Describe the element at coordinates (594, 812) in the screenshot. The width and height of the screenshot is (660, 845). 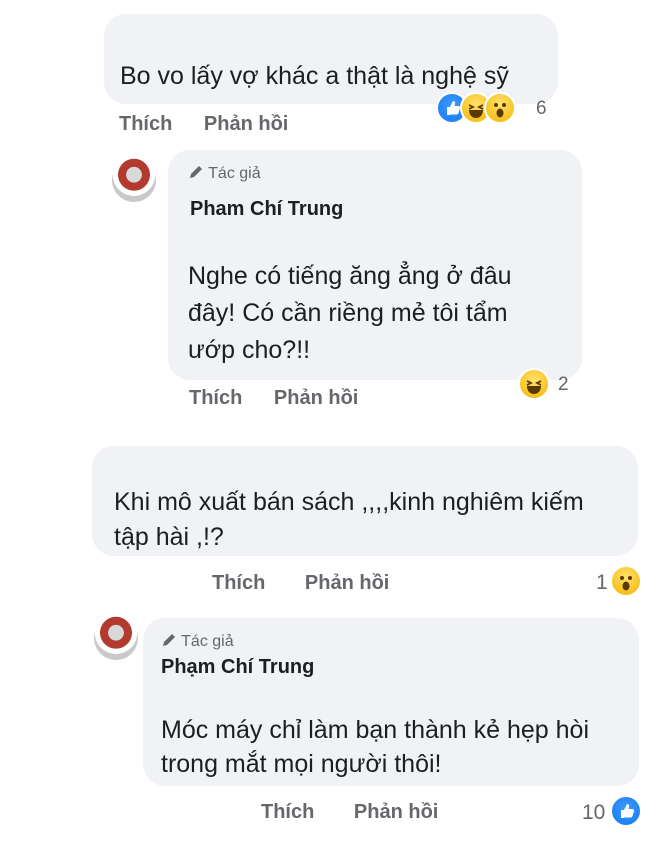
I see `reaction-count: 10` at that location.